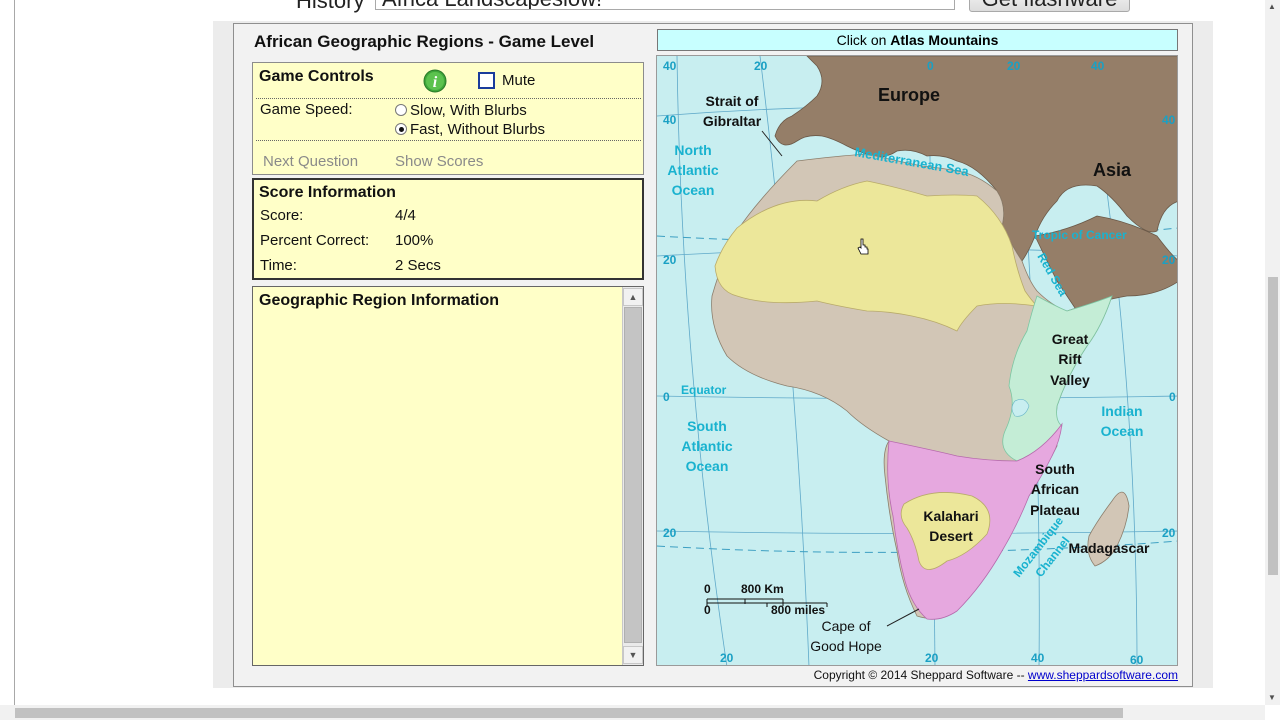 Image resolution: width=1280 pixels, height=720 pixels. I want to click on grid-bottom-2: 20, so click(932, 658).